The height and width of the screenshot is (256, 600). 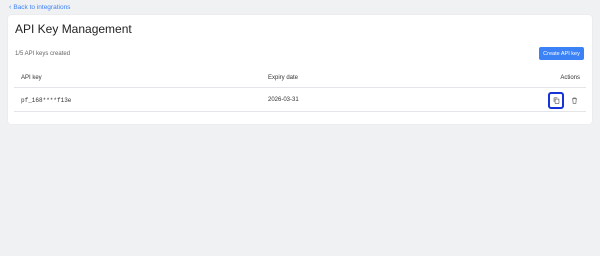 I want to click on api-key-value: pf_168****f13e, so click(x=46, y=100).